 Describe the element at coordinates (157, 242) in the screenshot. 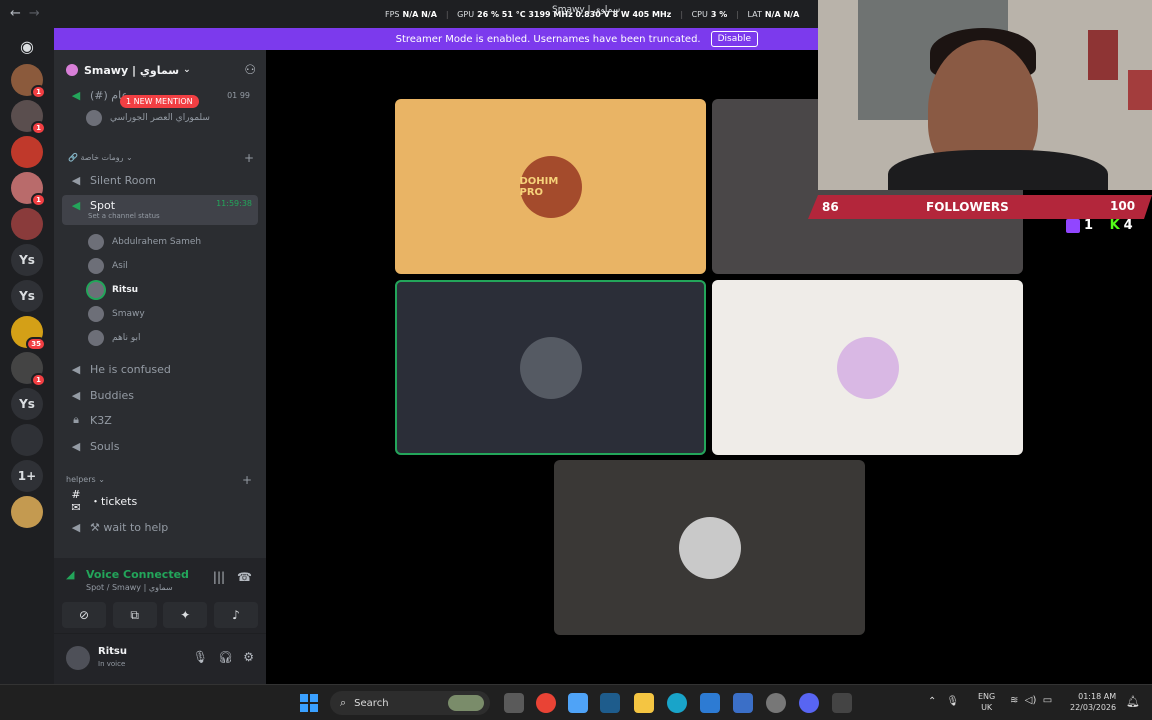

I see `voice-user-name: Abdulrahem Sameh` at that location.